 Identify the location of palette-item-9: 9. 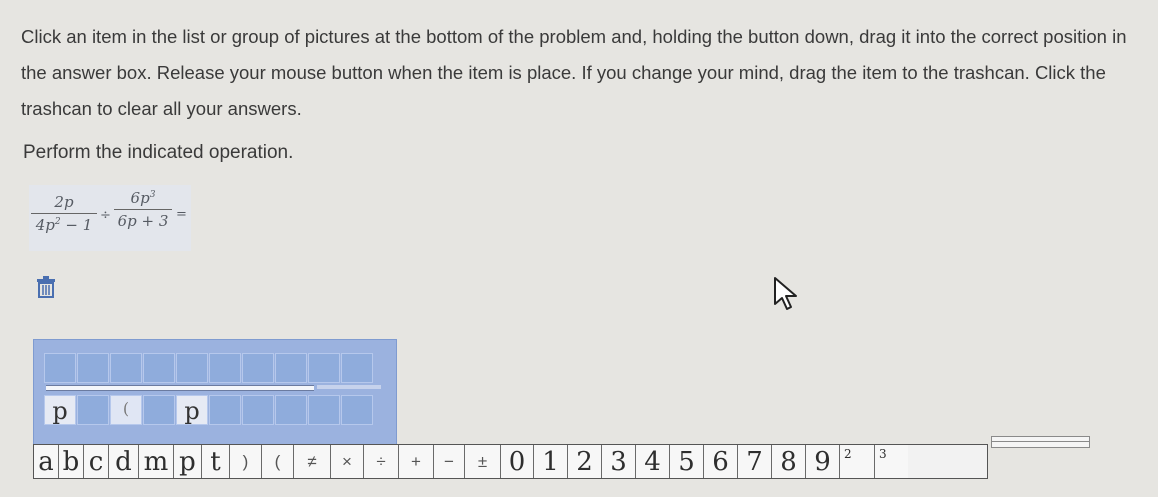
(823, 461).